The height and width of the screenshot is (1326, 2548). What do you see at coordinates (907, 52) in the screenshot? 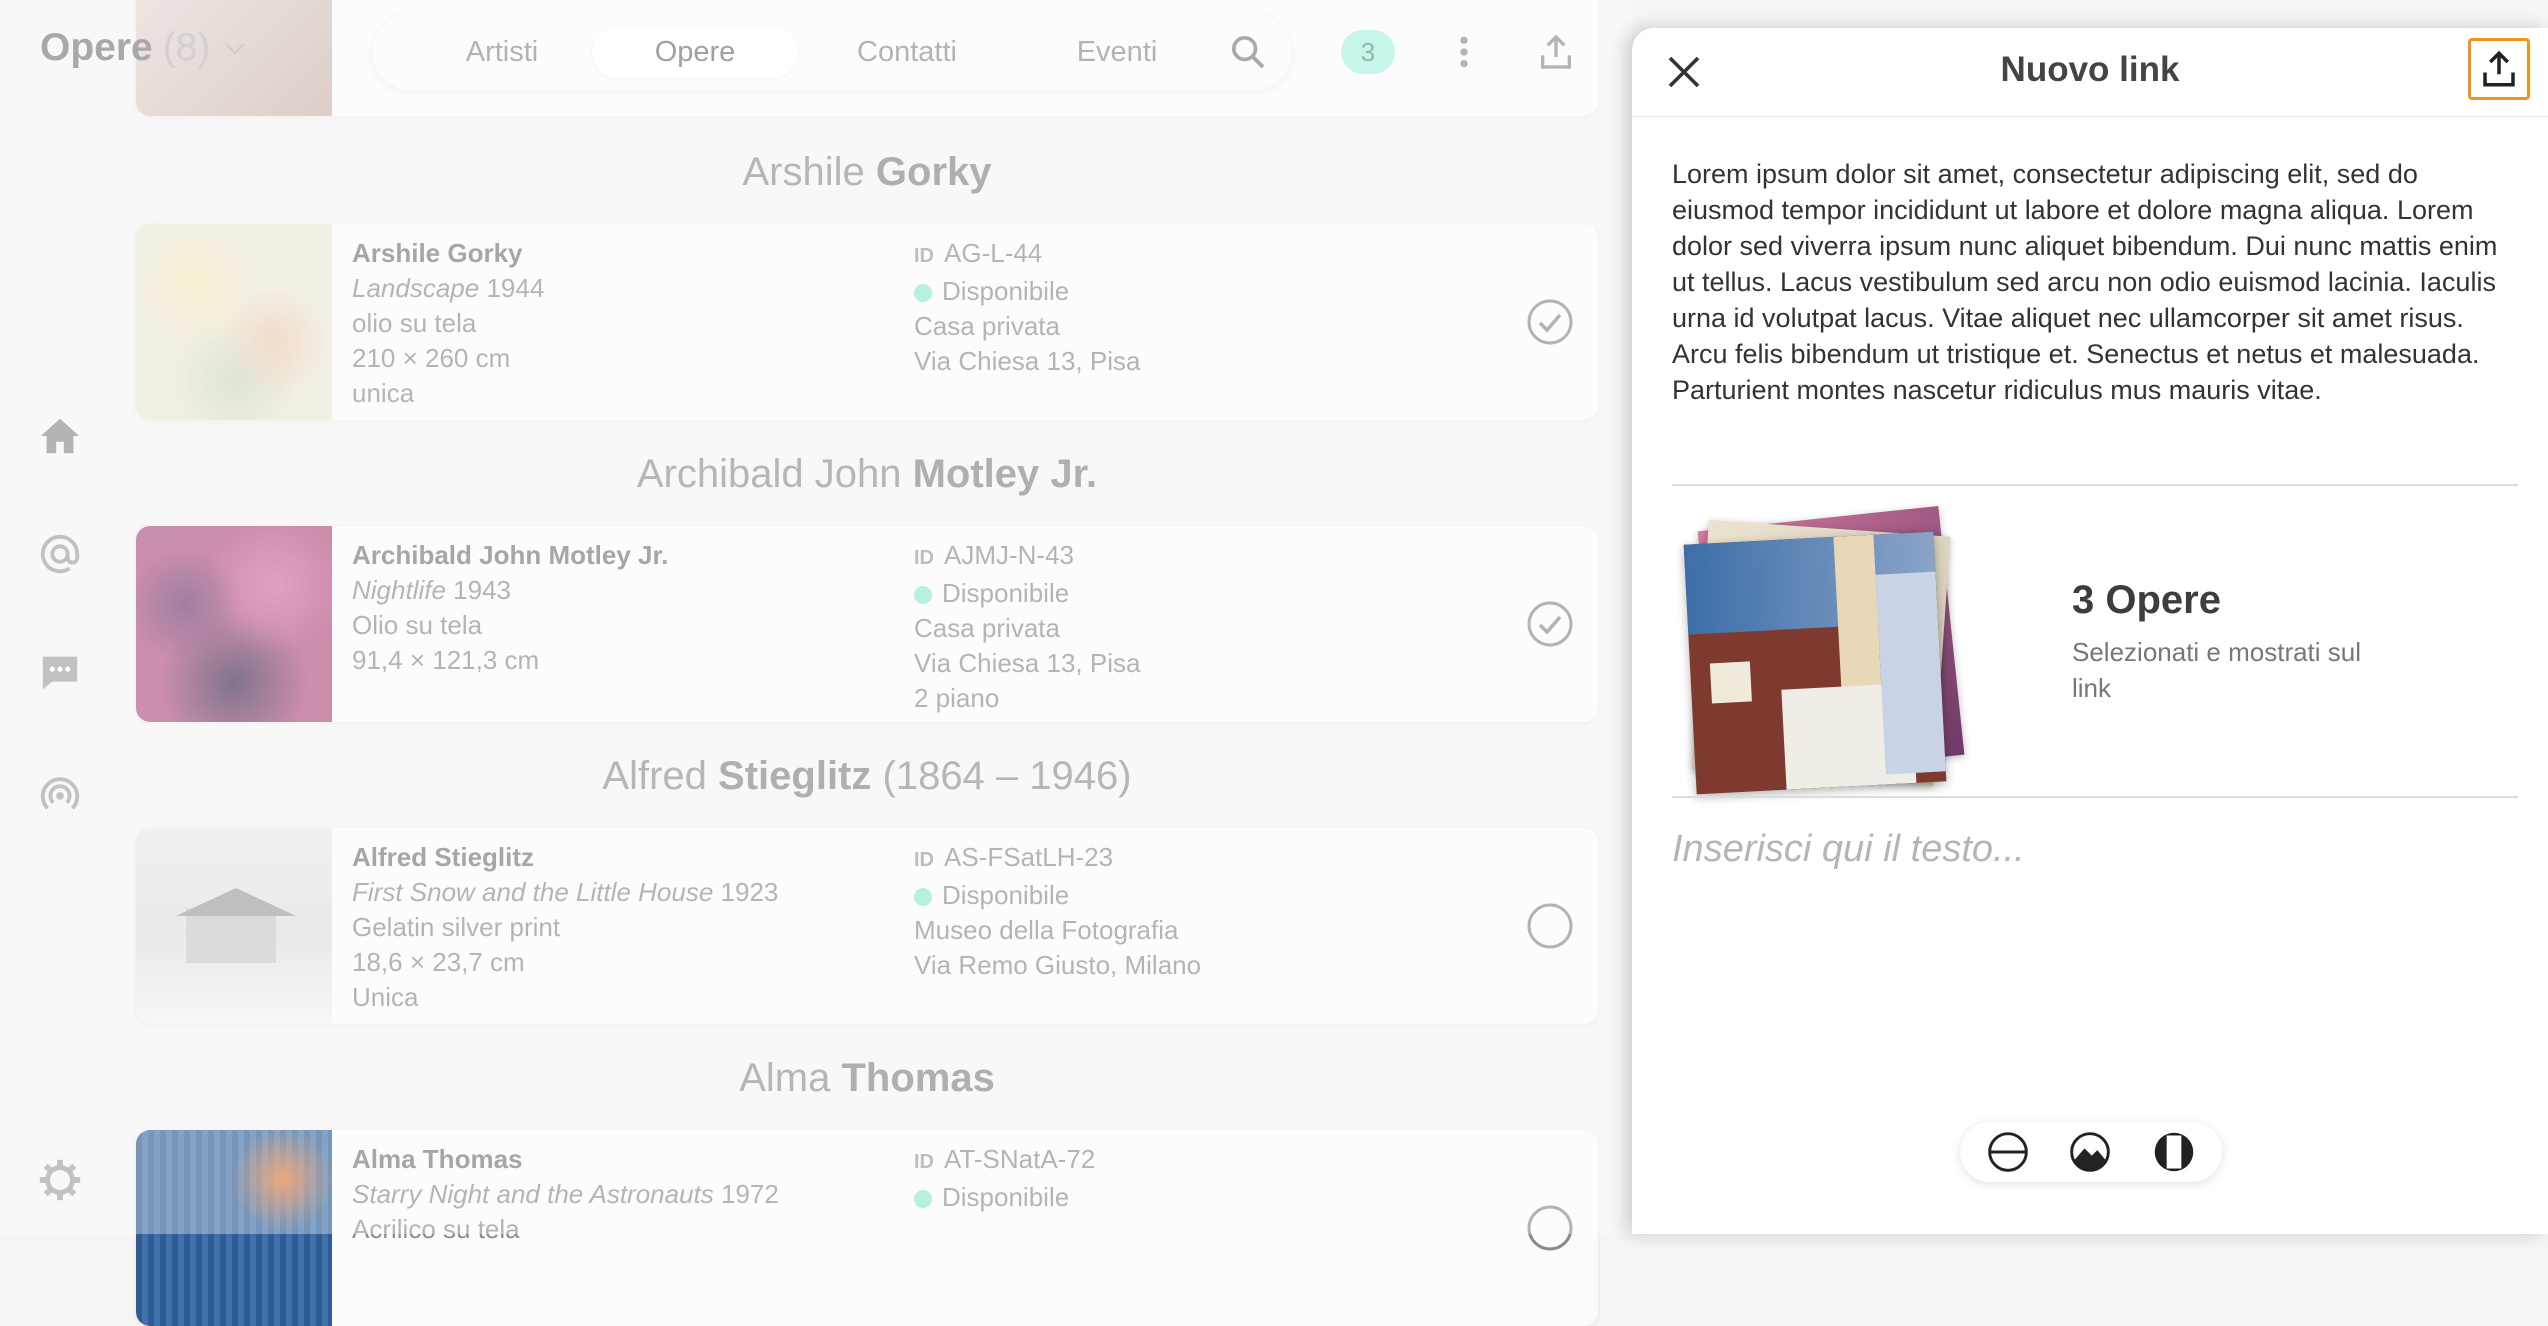
I see `tab-contatti: Contatti` at bounding box center [907, 52].